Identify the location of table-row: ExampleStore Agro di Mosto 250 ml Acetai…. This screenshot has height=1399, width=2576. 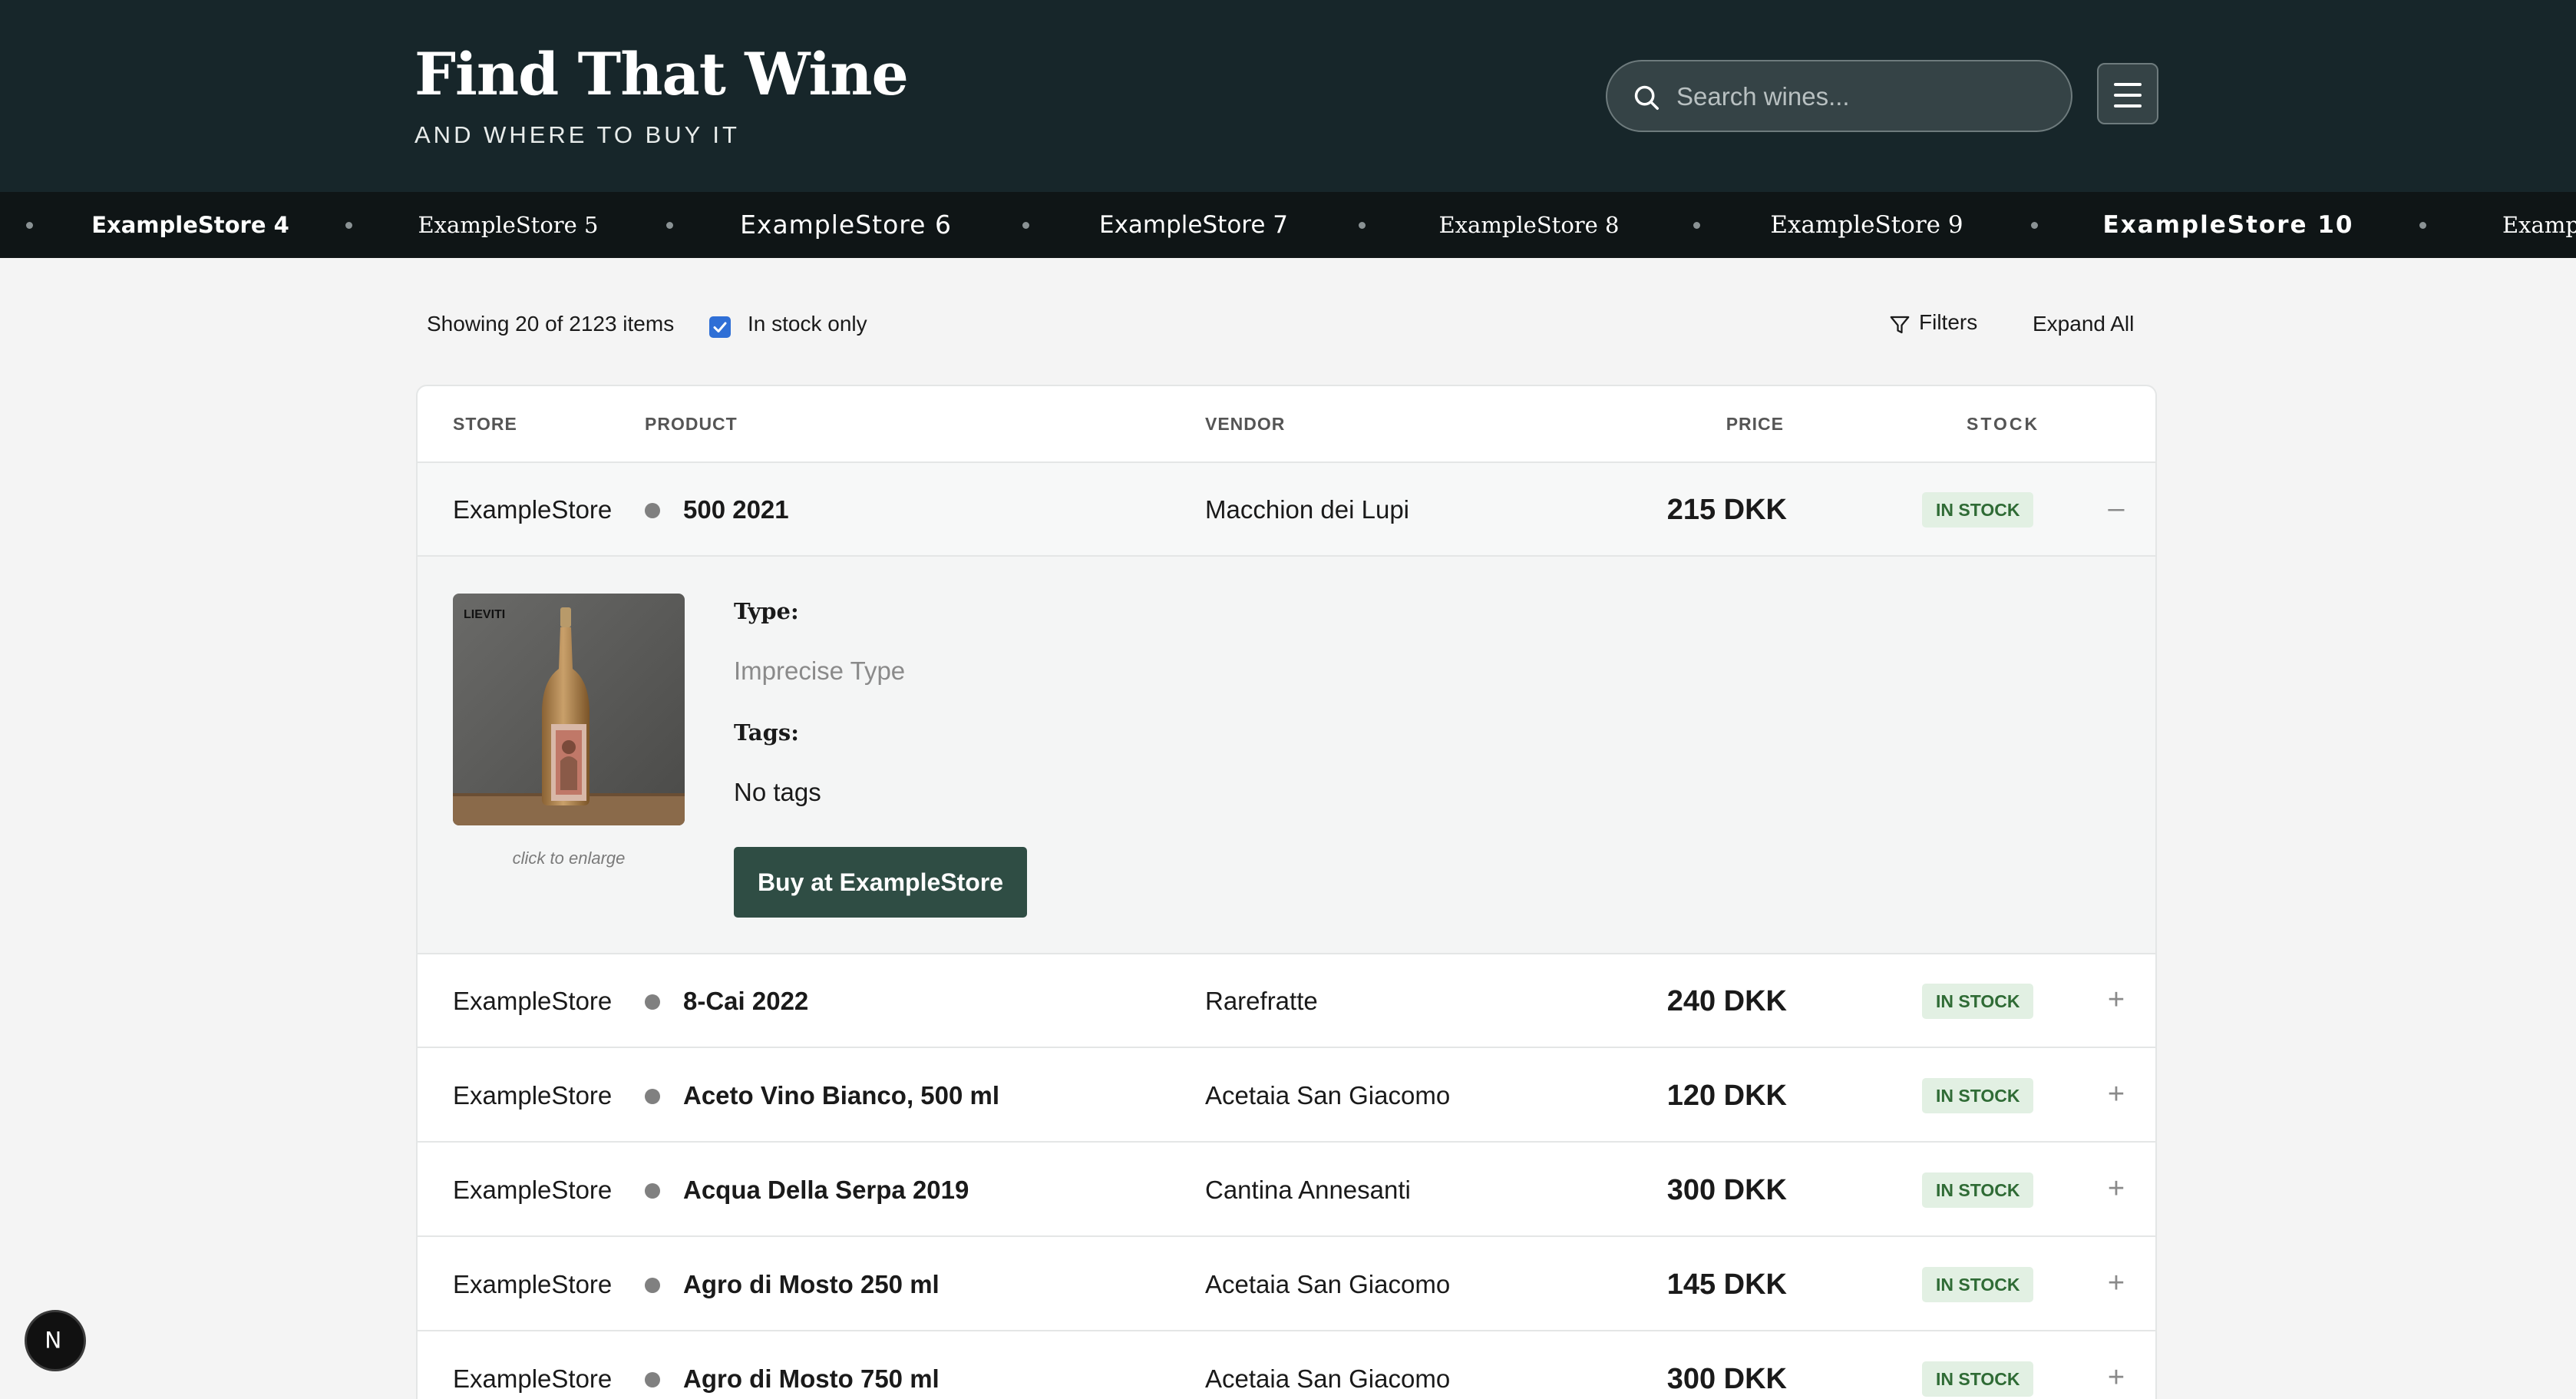
(1286, 1284).